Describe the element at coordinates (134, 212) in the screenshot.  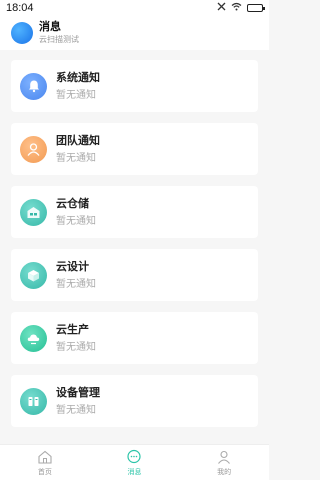
I see `notification-warehouse: 云仓储 暂无通知` at that location.